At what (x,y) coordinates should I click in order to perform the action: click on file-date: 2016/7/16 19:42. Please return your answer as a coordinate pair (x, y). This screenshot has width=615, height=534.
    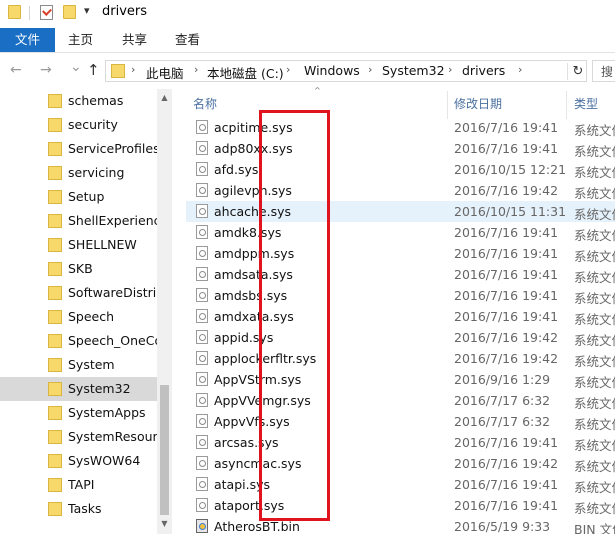
    Looking at the image, I should click on (506, 463).